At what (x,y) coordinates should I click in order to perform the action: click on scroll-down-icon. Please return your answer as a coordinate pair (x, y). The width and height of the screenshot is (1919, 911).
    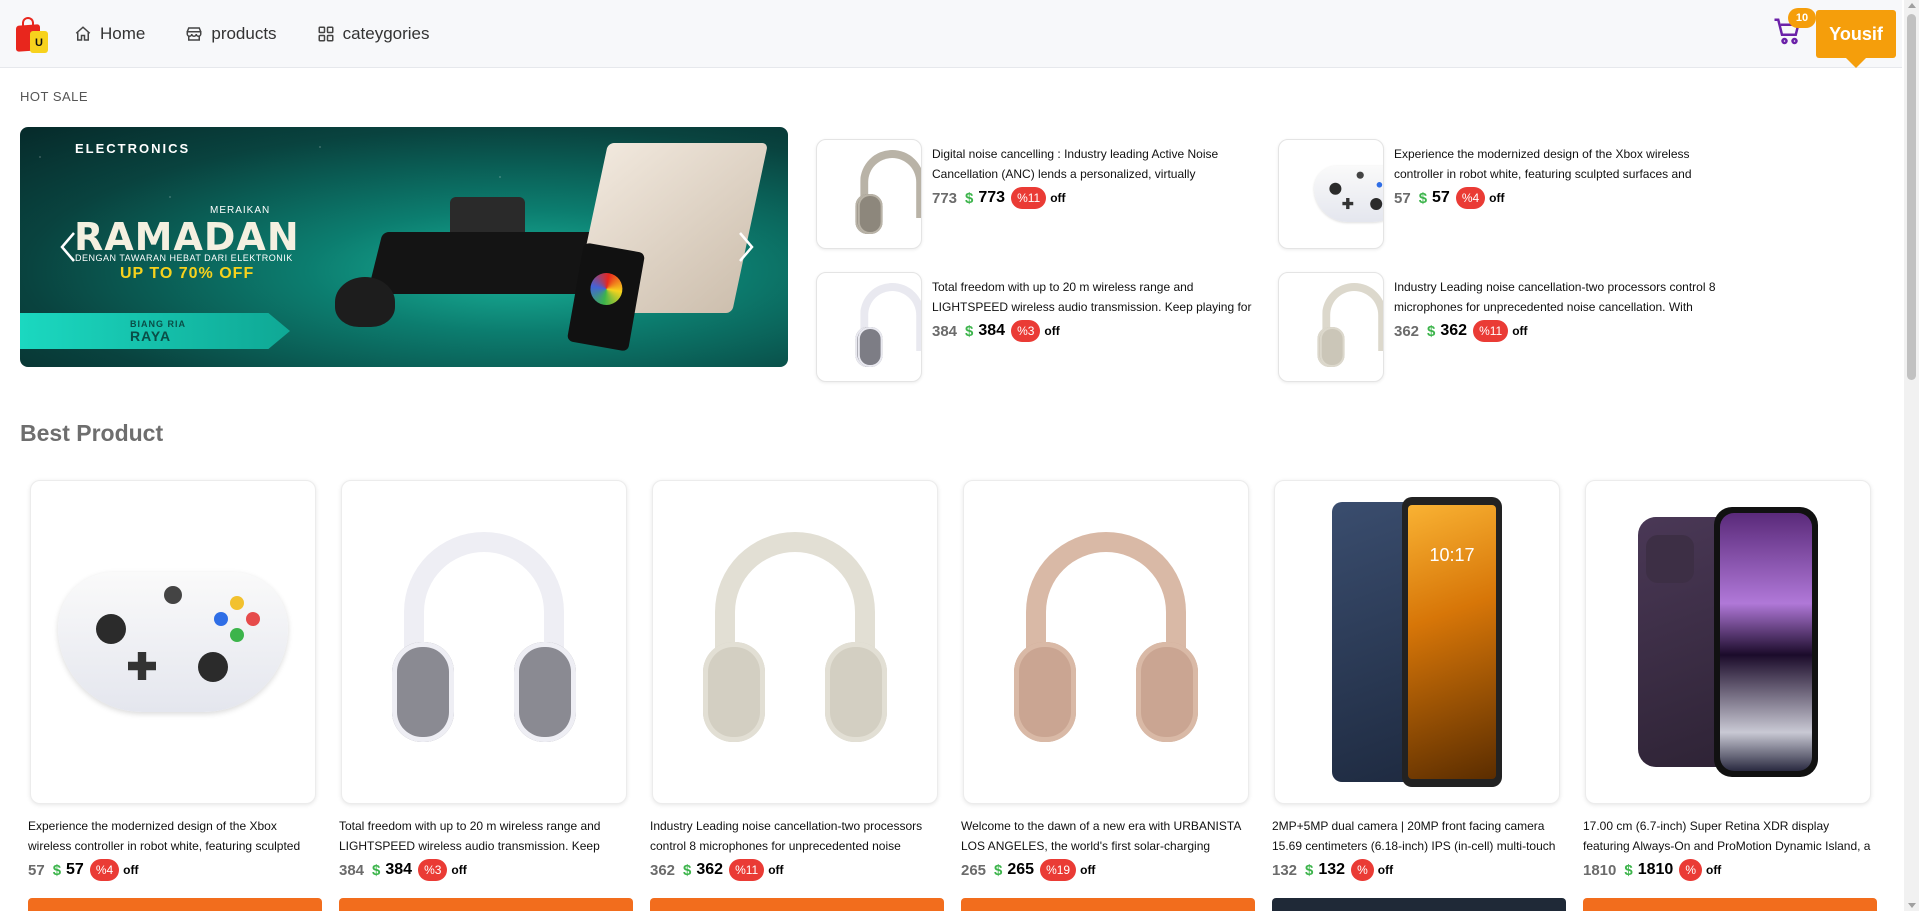
    Looking at the image, I should click on (1912, 905).